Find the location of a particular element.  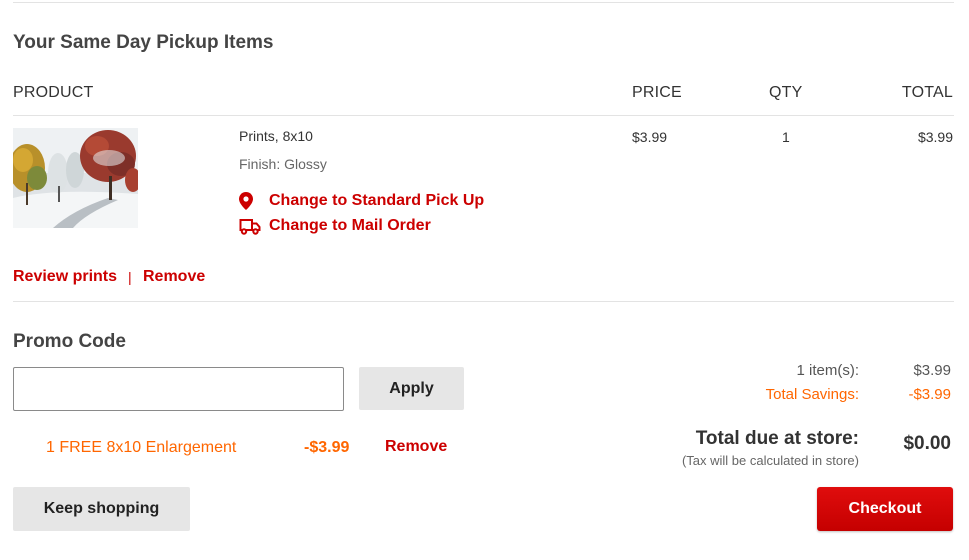

remove-promo-link: Remove is located at coordinates (416, 447).